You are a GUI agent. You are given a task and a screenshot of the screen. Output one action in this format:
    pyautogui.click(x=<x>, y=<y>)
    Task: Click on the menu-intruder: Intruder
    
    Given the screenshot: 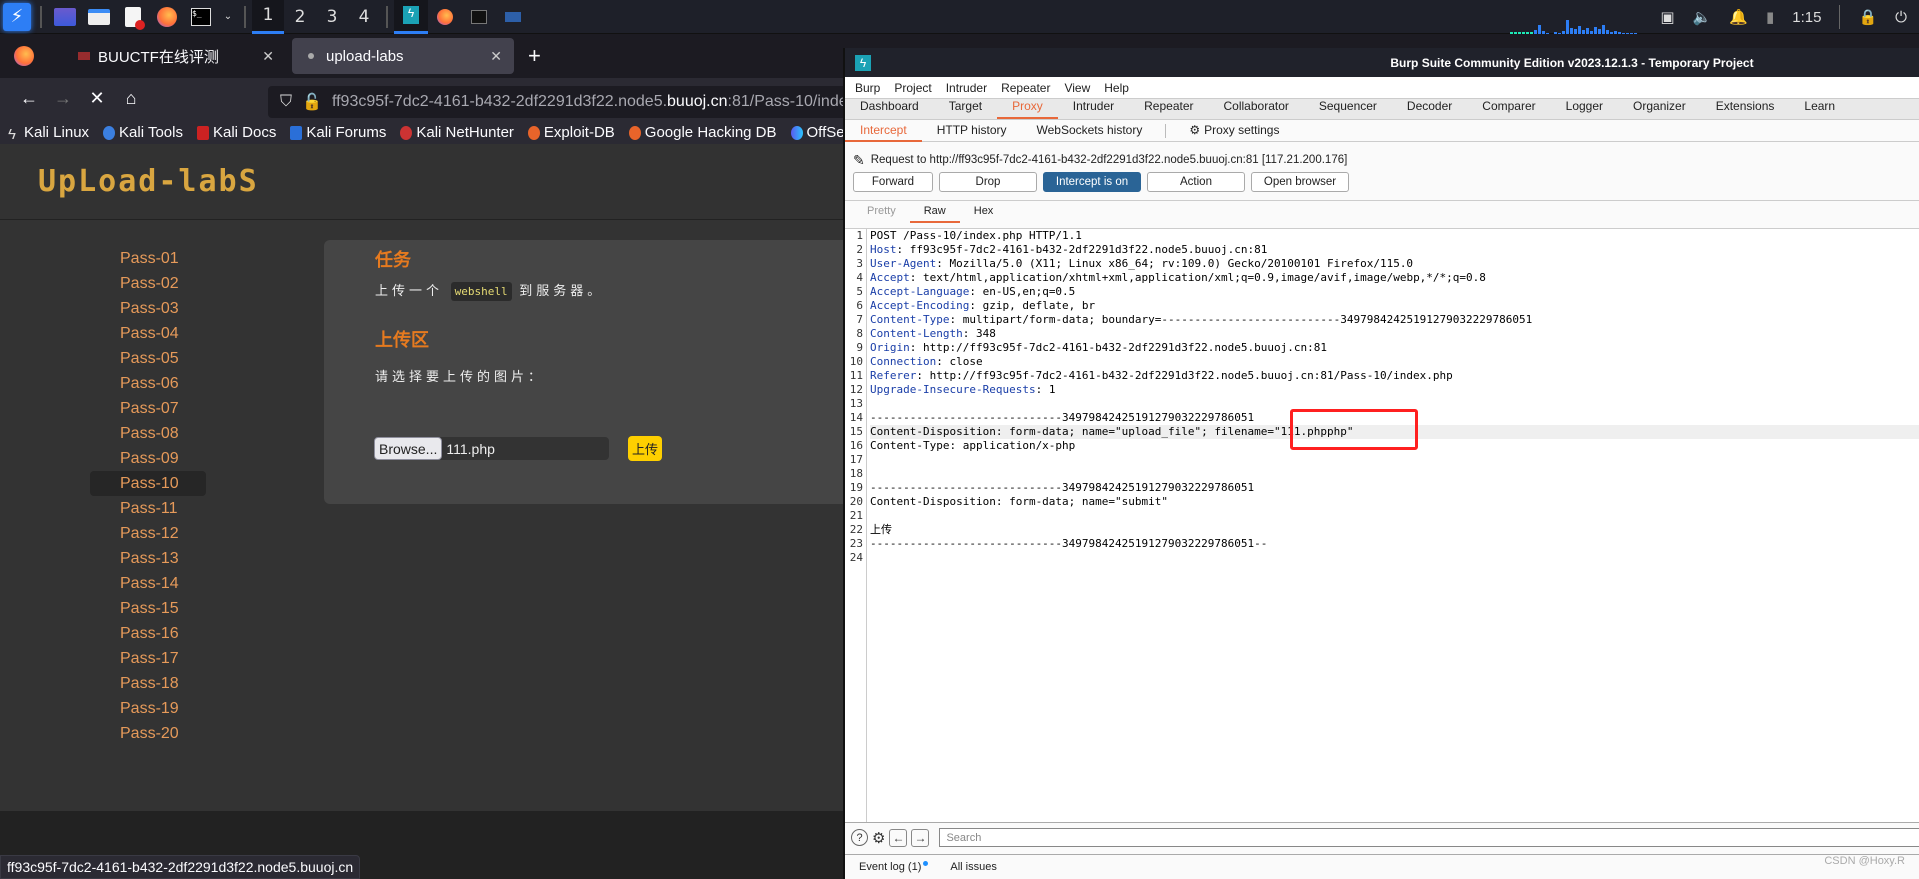 What is the action you would take?
    pyautogui.click(x=966, y=88)
    